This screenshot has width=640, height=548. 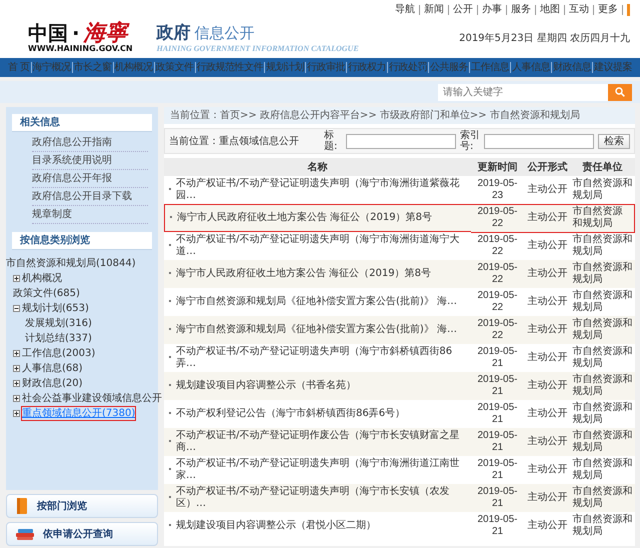 What do you see at coordinates (25, 534) in the screenshot?
I see `books-icon` at bounding box center [25, 534].